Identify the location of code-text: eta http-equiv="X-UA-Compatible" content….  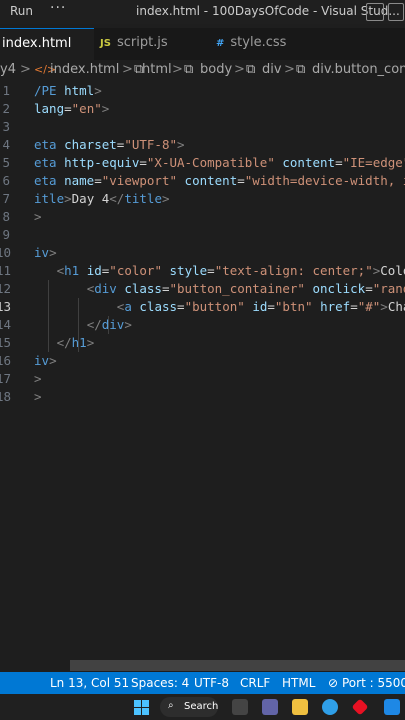
(219, 163).